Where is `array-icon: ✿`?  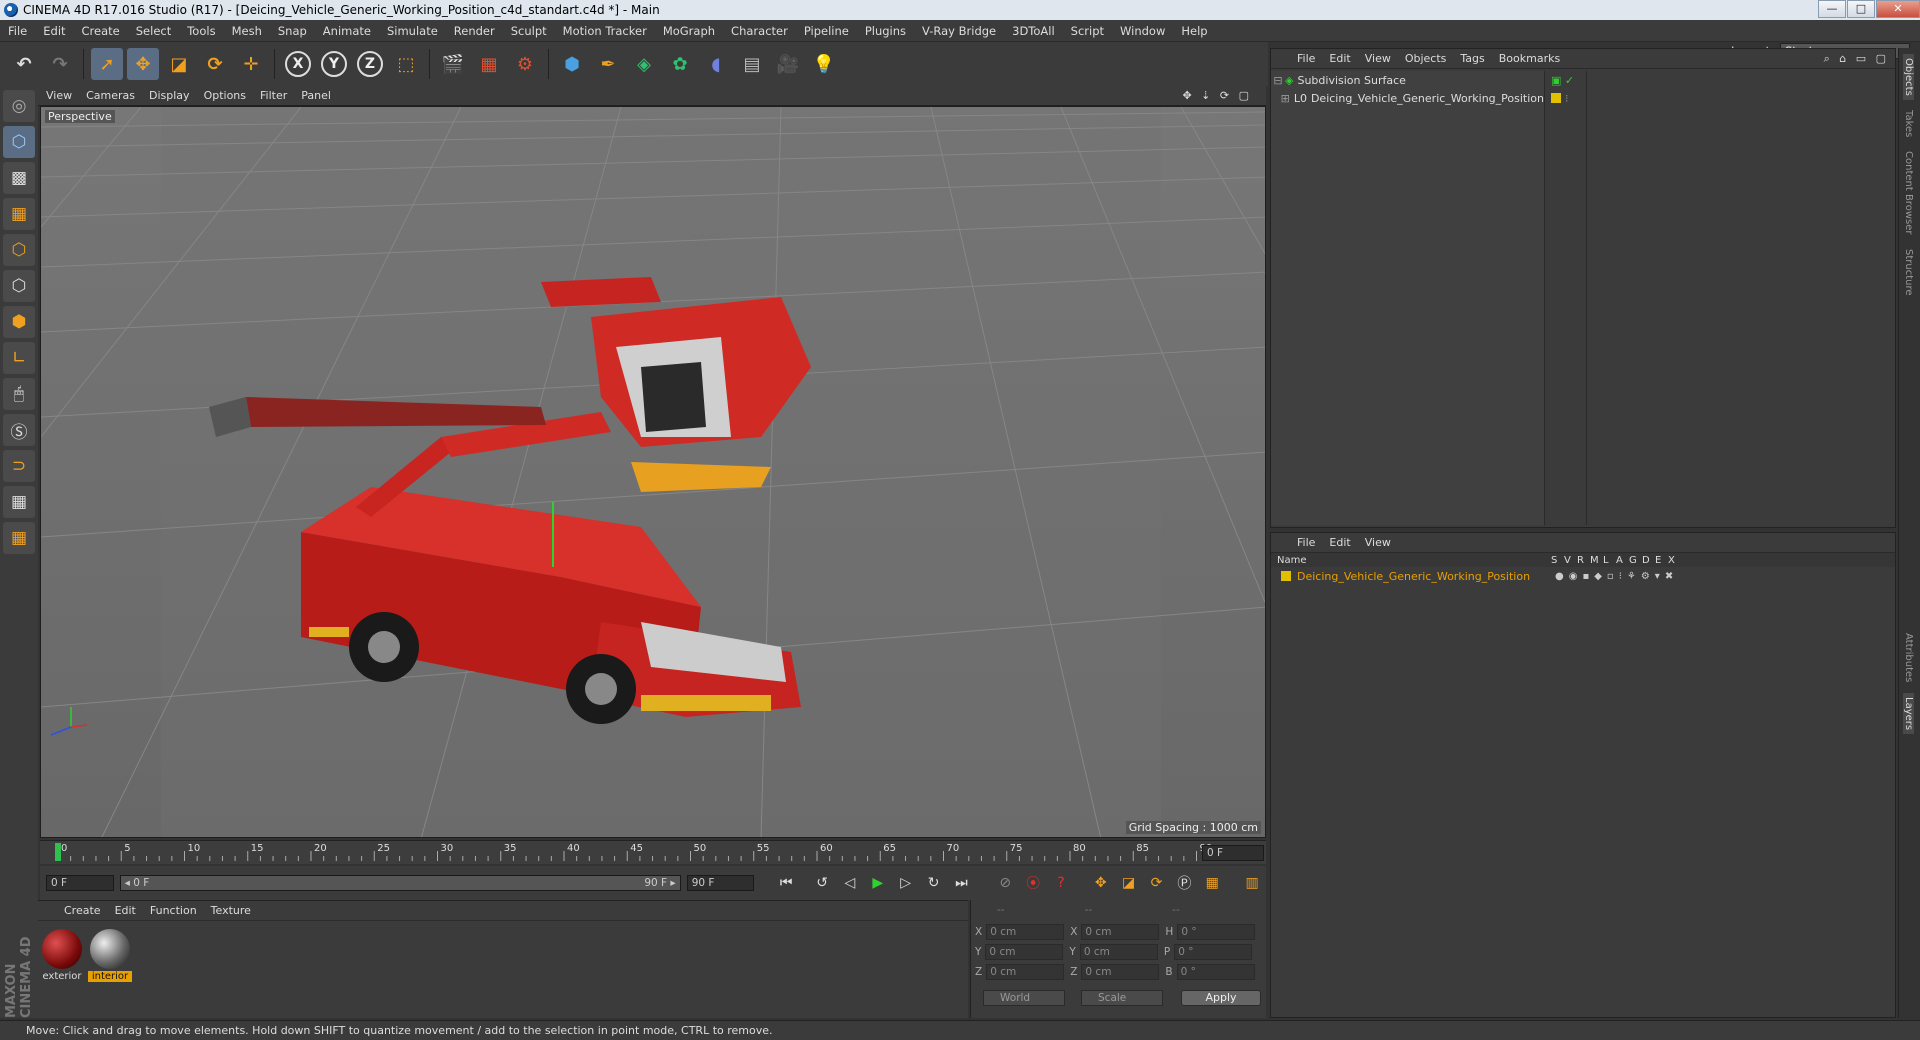
array-icon: ✿ is located at coordinates (680, 64).